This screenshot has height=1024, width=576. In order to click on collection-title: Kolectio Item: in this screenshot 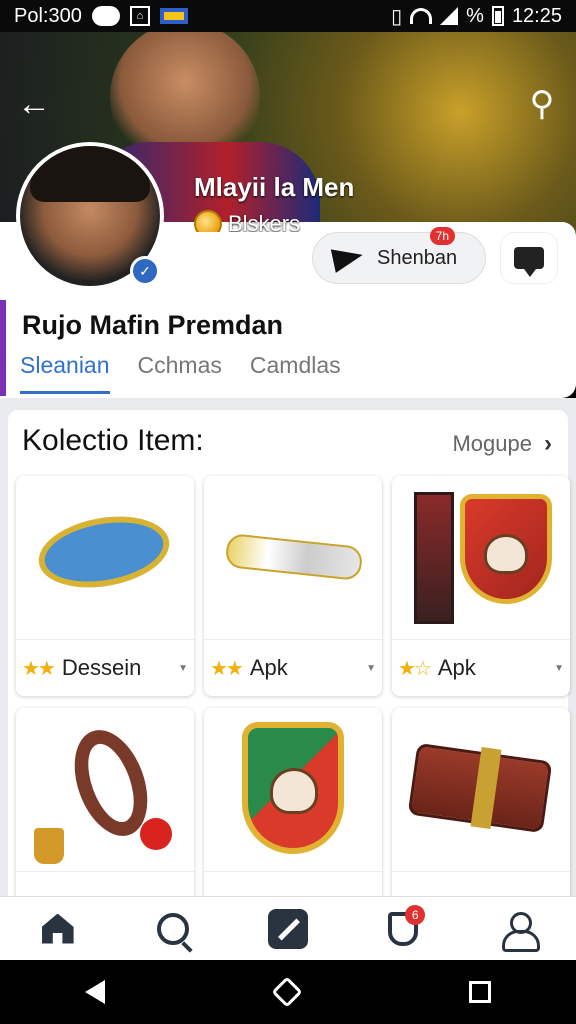, I will do `click(113, 440)`.